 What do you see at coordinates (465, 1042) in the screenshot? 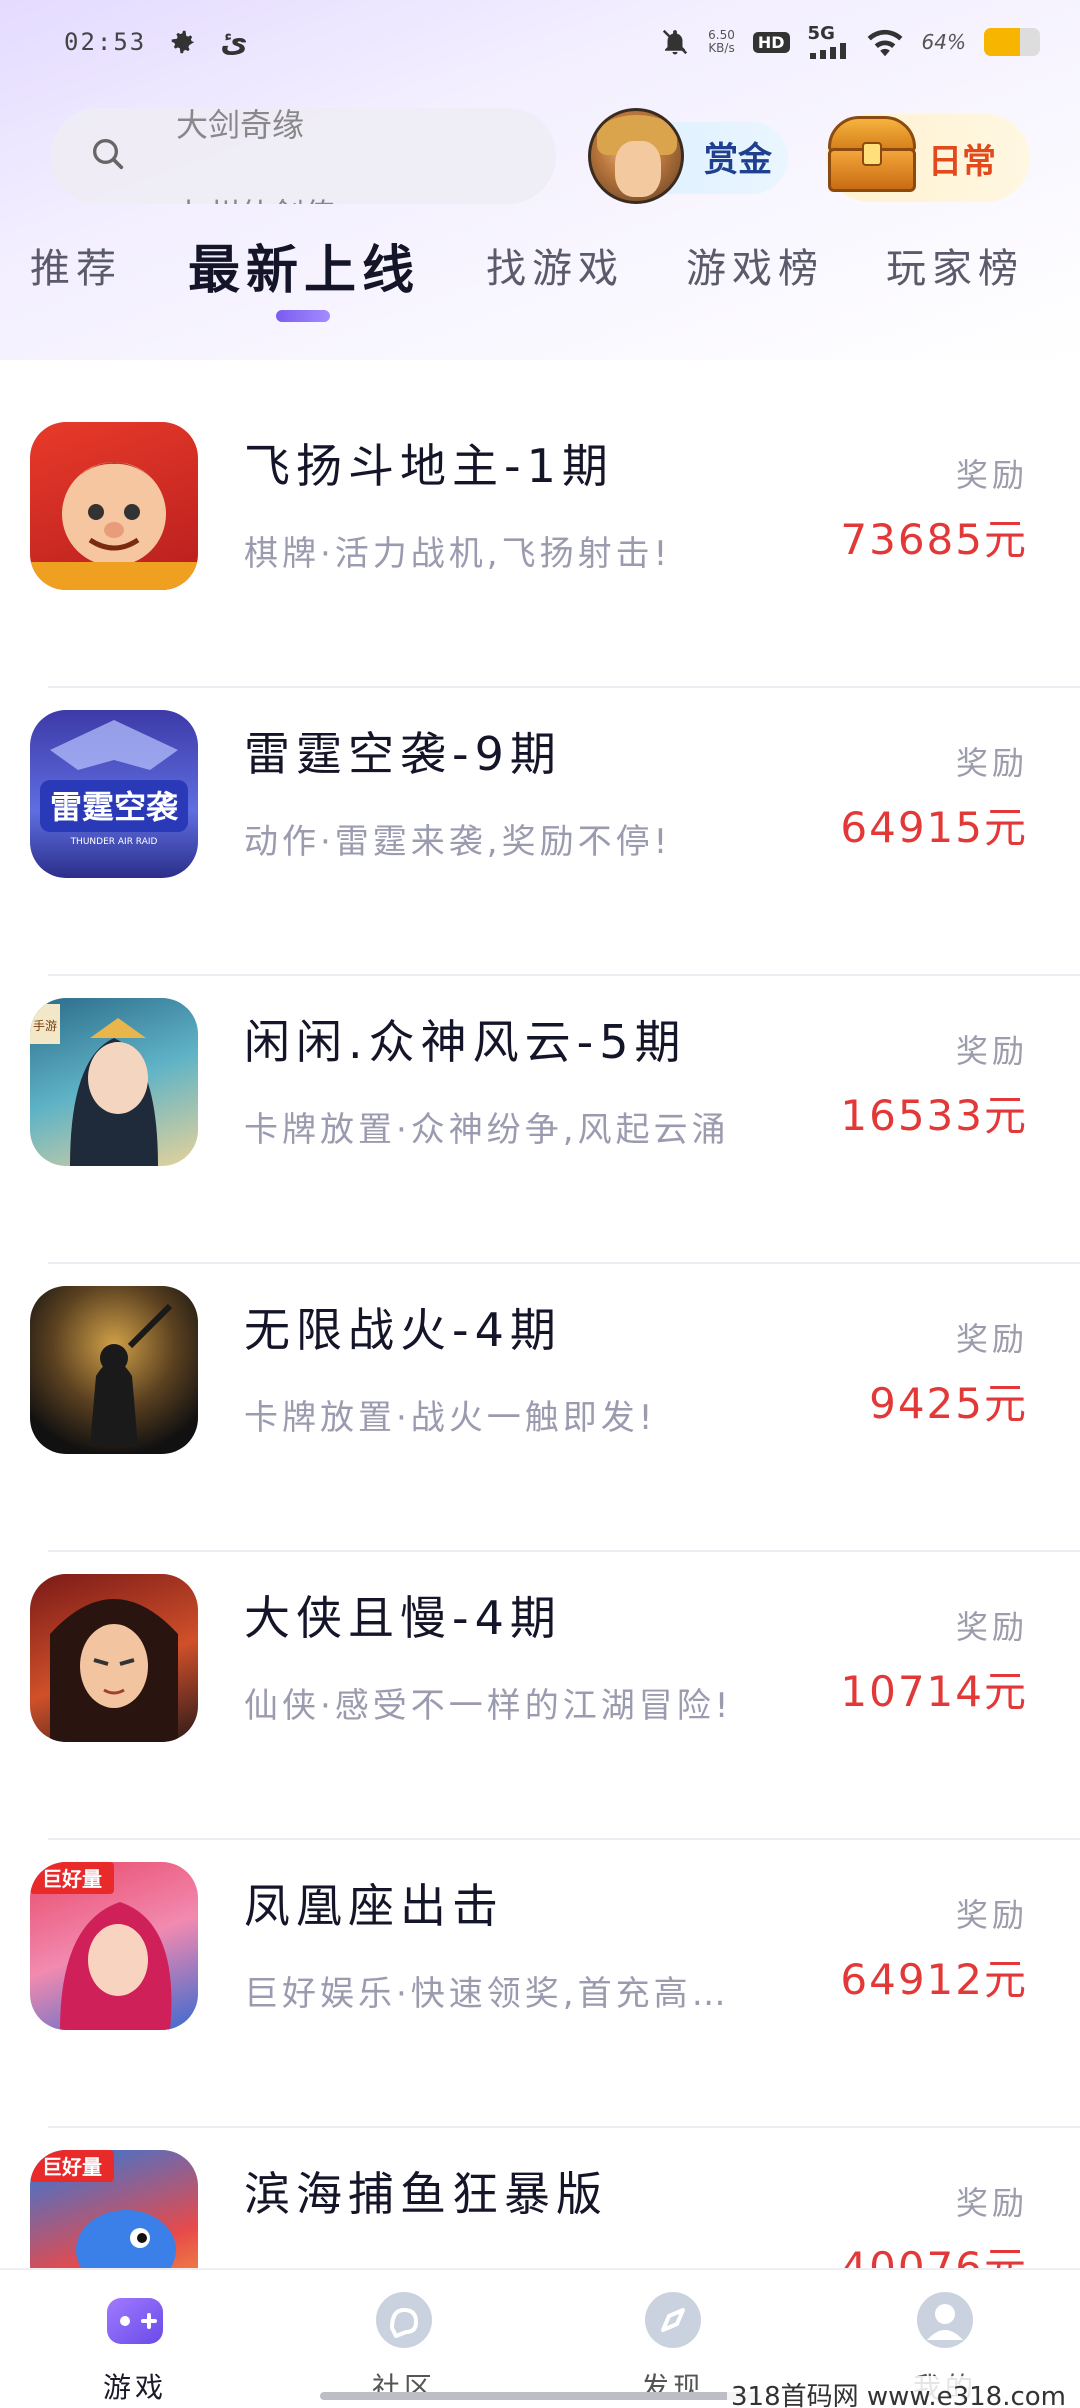
I see `game-title: 闲闲.众神风云-5期` at bounding box center [465, 1042].